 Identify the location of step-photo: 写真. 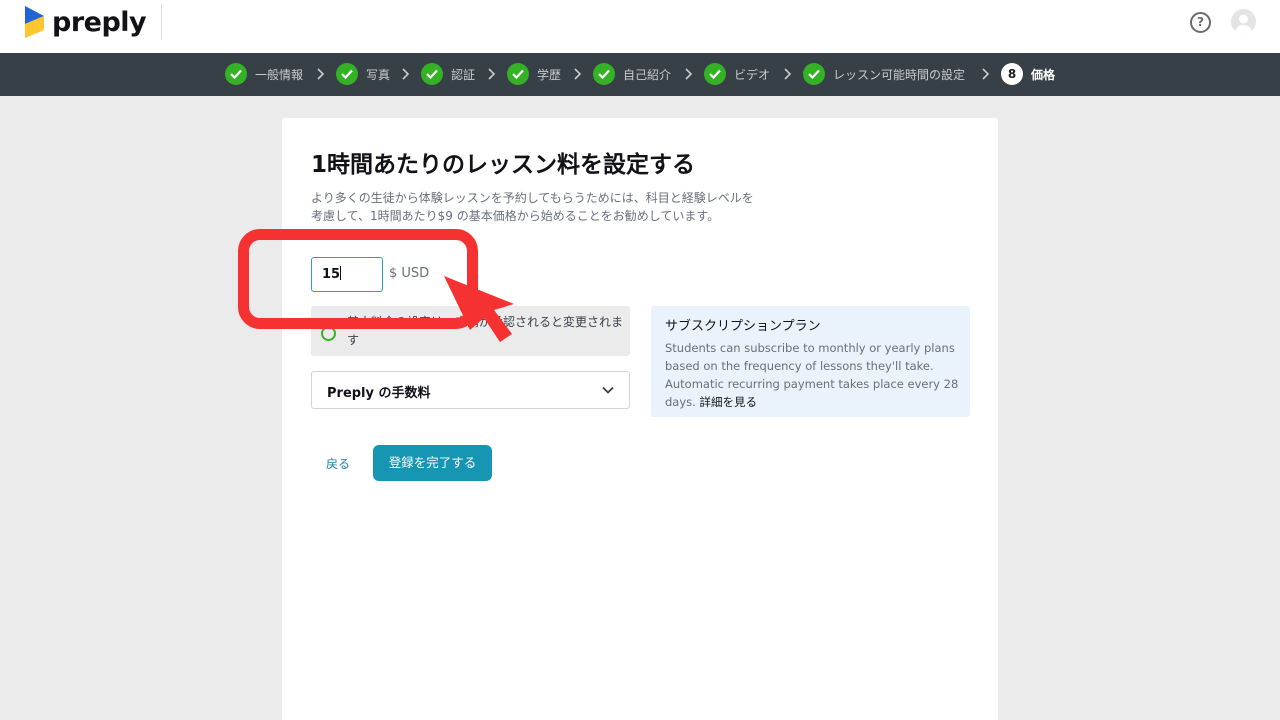
(363, 74).